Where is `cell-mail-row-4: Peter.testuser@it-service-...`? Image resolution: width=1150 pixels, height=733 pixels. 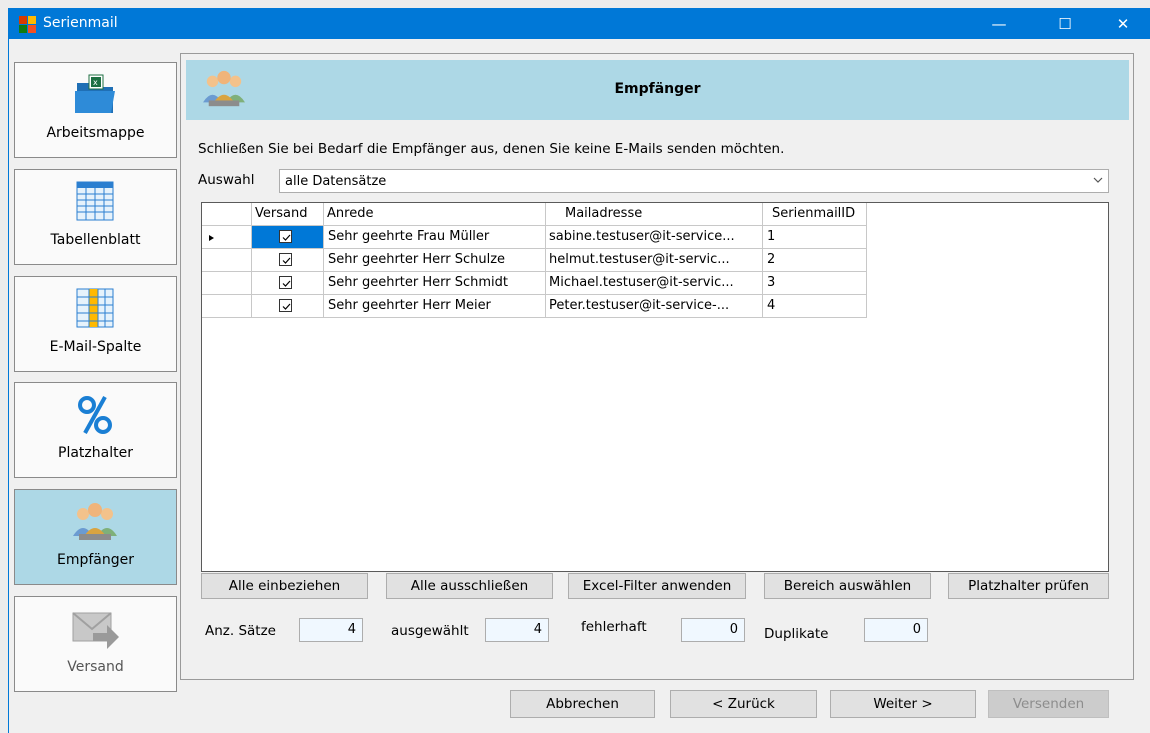
cell-mail-row-4: Peter.testuser@it-service-... is located at coordinates (655, 305).